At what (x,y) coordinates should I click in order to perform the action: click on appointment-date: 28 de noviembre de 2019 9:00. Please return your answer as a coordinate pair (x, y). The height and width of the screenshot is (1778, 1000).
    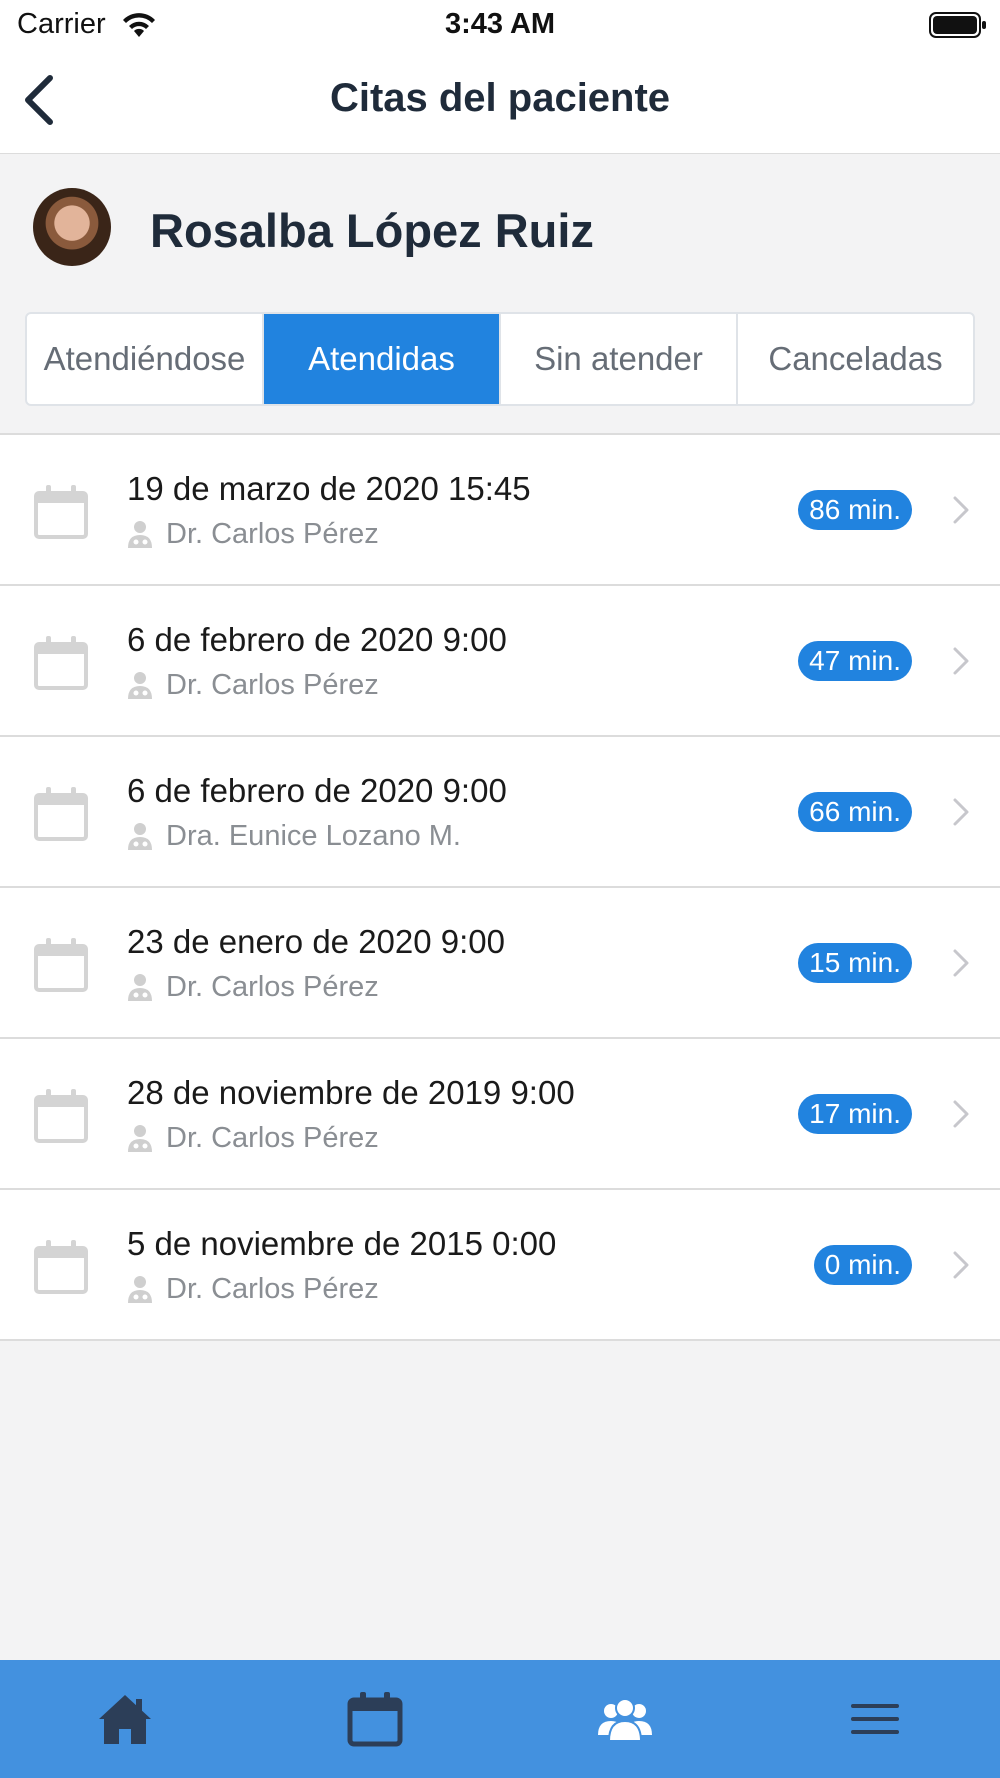
    Looking at the image, I should click on (351, 1092).